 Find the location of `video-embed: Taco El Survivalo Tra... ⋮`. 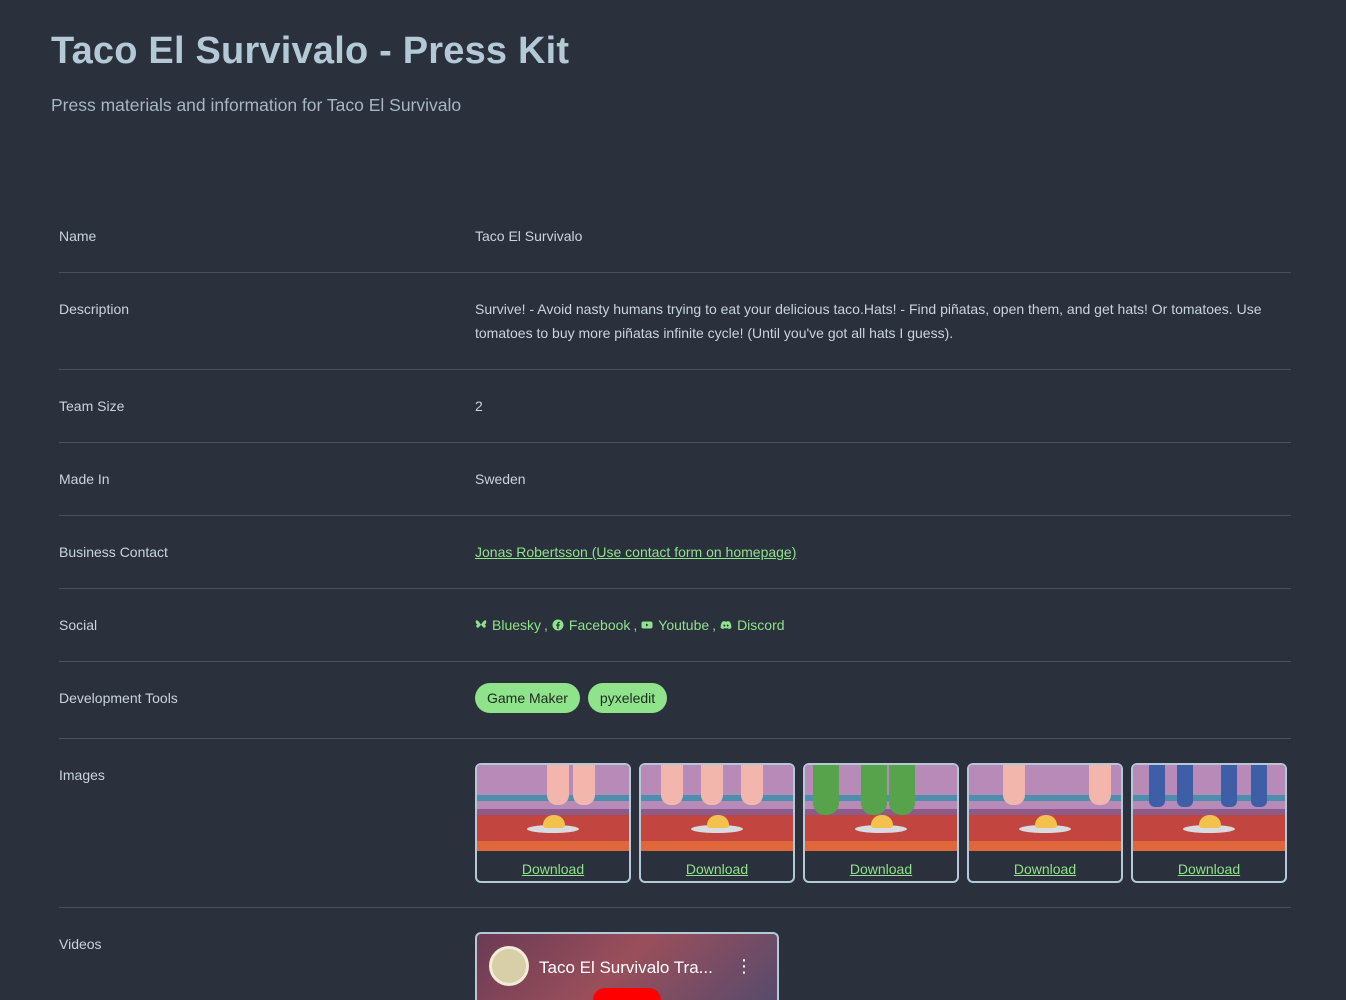

video-embed: Taco El Survivalo Tra... ⋮ is located at coordinates (627, 966).